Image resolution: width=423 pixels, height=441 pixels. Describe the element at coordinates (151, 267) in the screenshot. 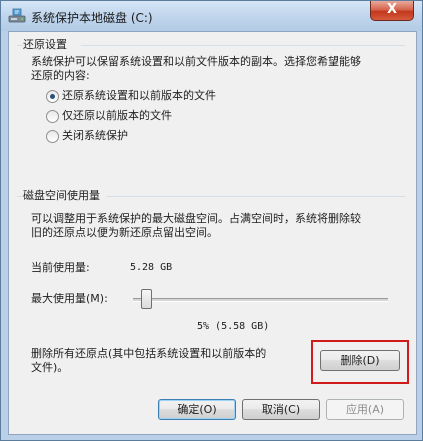

I see `current-usage-value: 5.28 GB` at that location.